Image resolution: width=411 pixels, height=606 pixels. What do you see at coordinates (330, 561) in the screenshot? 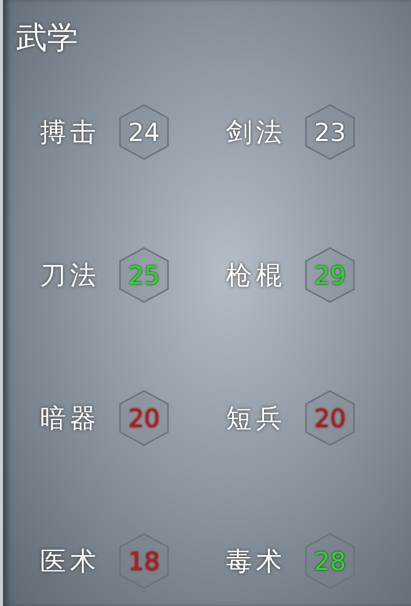
I see `skill-value: 28` at bounding box center [330, 561].